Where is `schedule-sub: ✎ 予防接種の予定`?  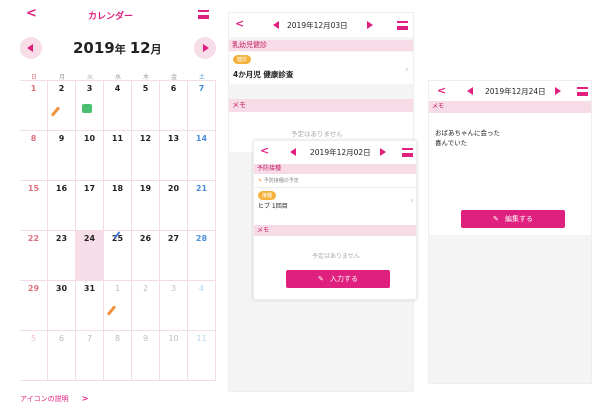 schedule-sub: ✎ 予防接種の予定 is located at coordinates (278, 180).